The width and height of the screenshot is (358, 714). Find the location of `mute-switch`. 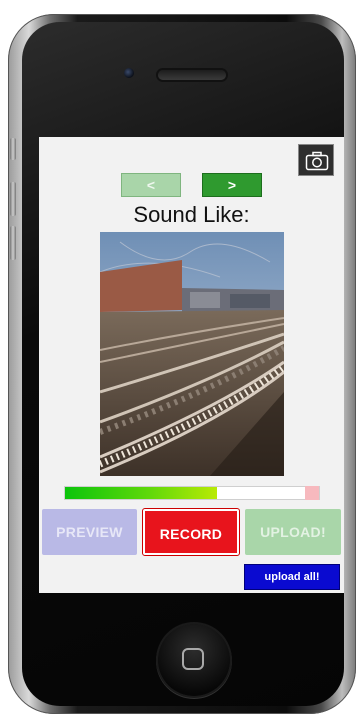

mute-switch is located at coordinates (13, 149).